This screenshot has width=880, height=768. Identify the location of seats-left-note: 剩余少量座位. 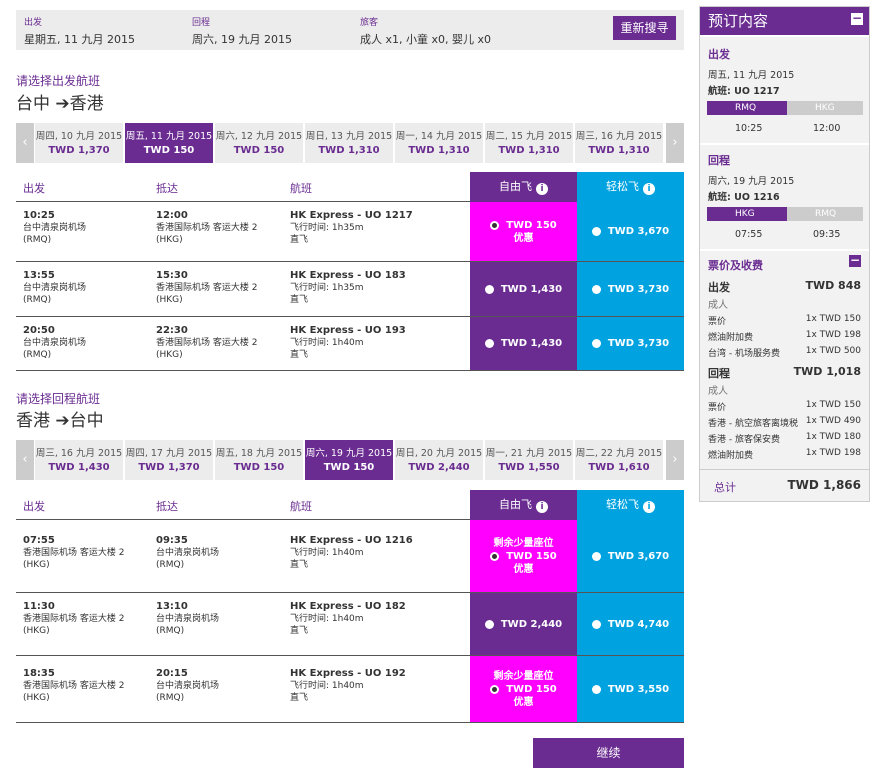
(523, 676).